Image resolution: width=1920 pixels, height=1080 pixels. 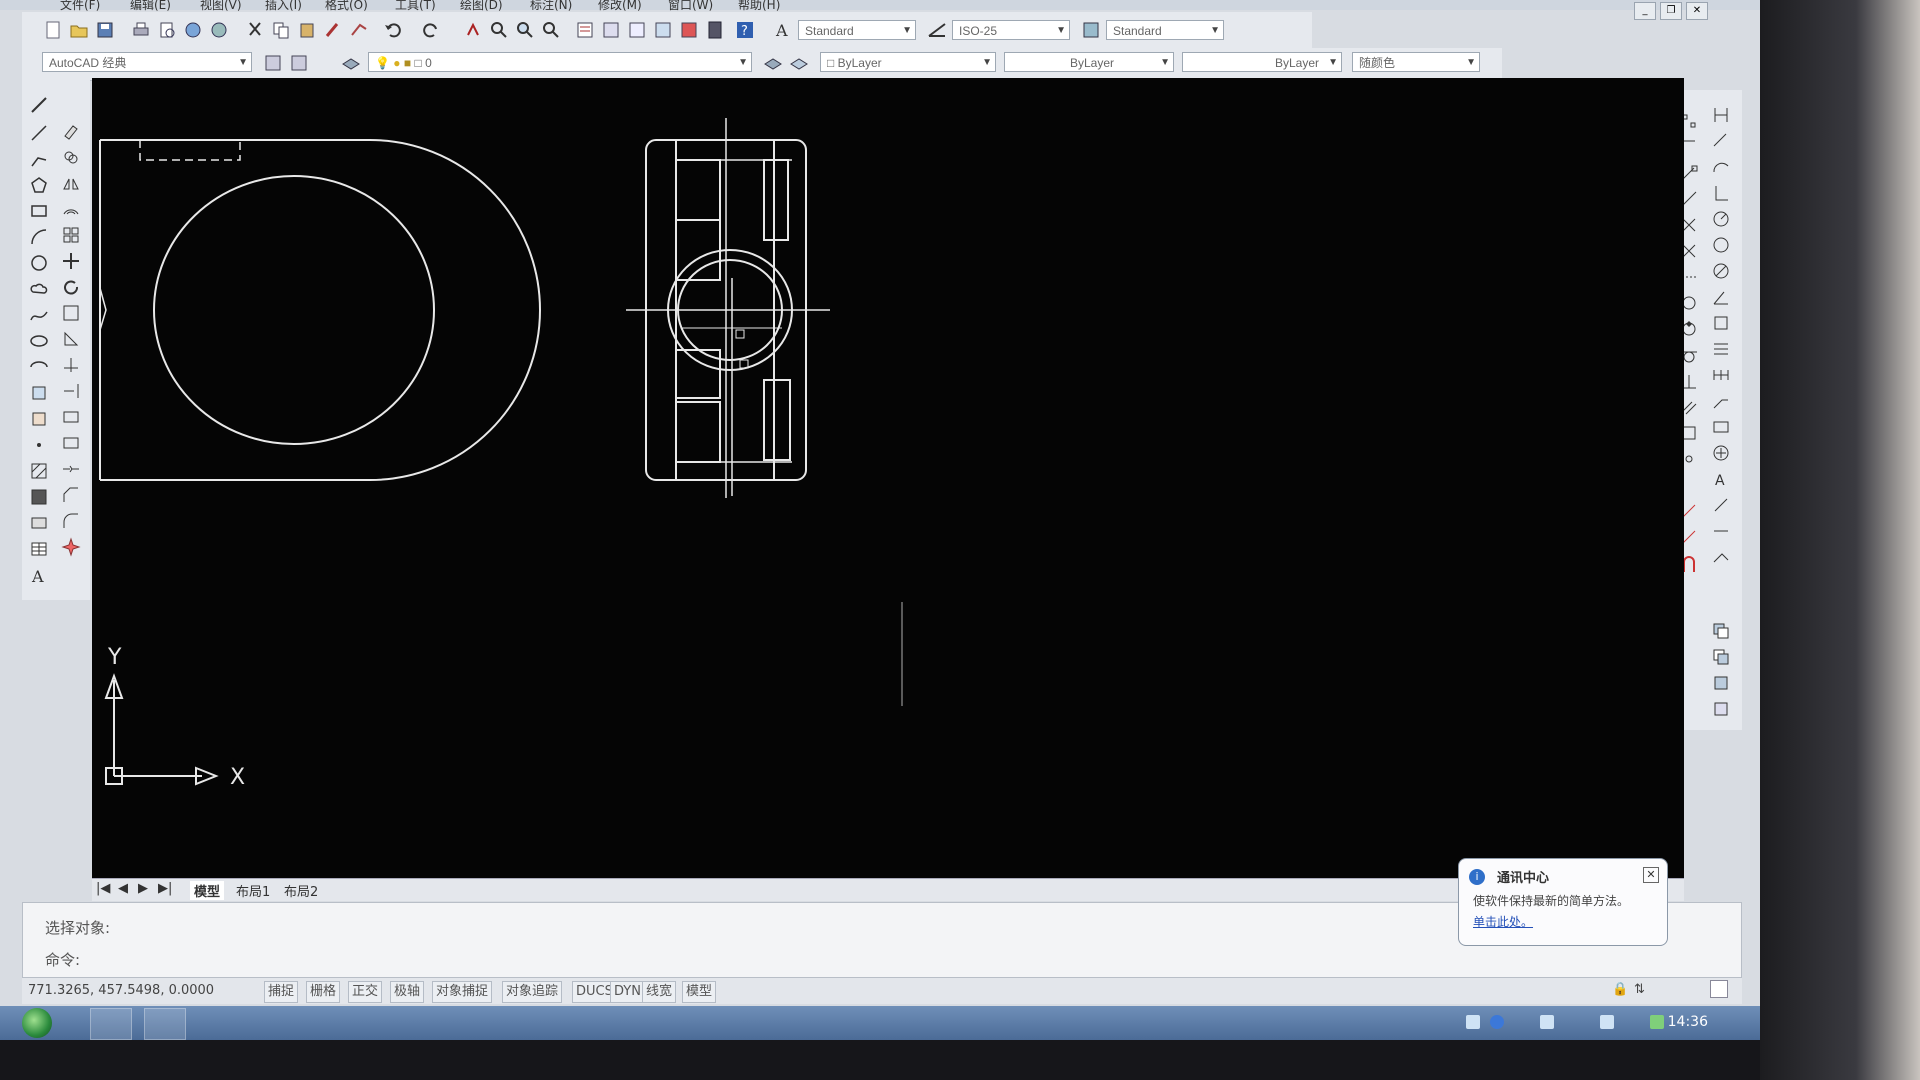 What do you see at coordinates (551, 30) in the screenshot?
I see `zoom-previous-icon` at bounding box center [551, 30].